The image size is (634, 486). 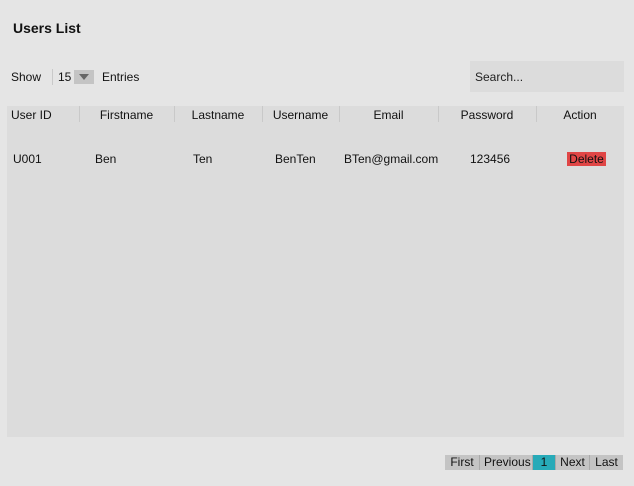 What do you see at coordinates (586, 159) in the screenshot?
I see `delete-button: Delete` at bounding box center [586, 159].